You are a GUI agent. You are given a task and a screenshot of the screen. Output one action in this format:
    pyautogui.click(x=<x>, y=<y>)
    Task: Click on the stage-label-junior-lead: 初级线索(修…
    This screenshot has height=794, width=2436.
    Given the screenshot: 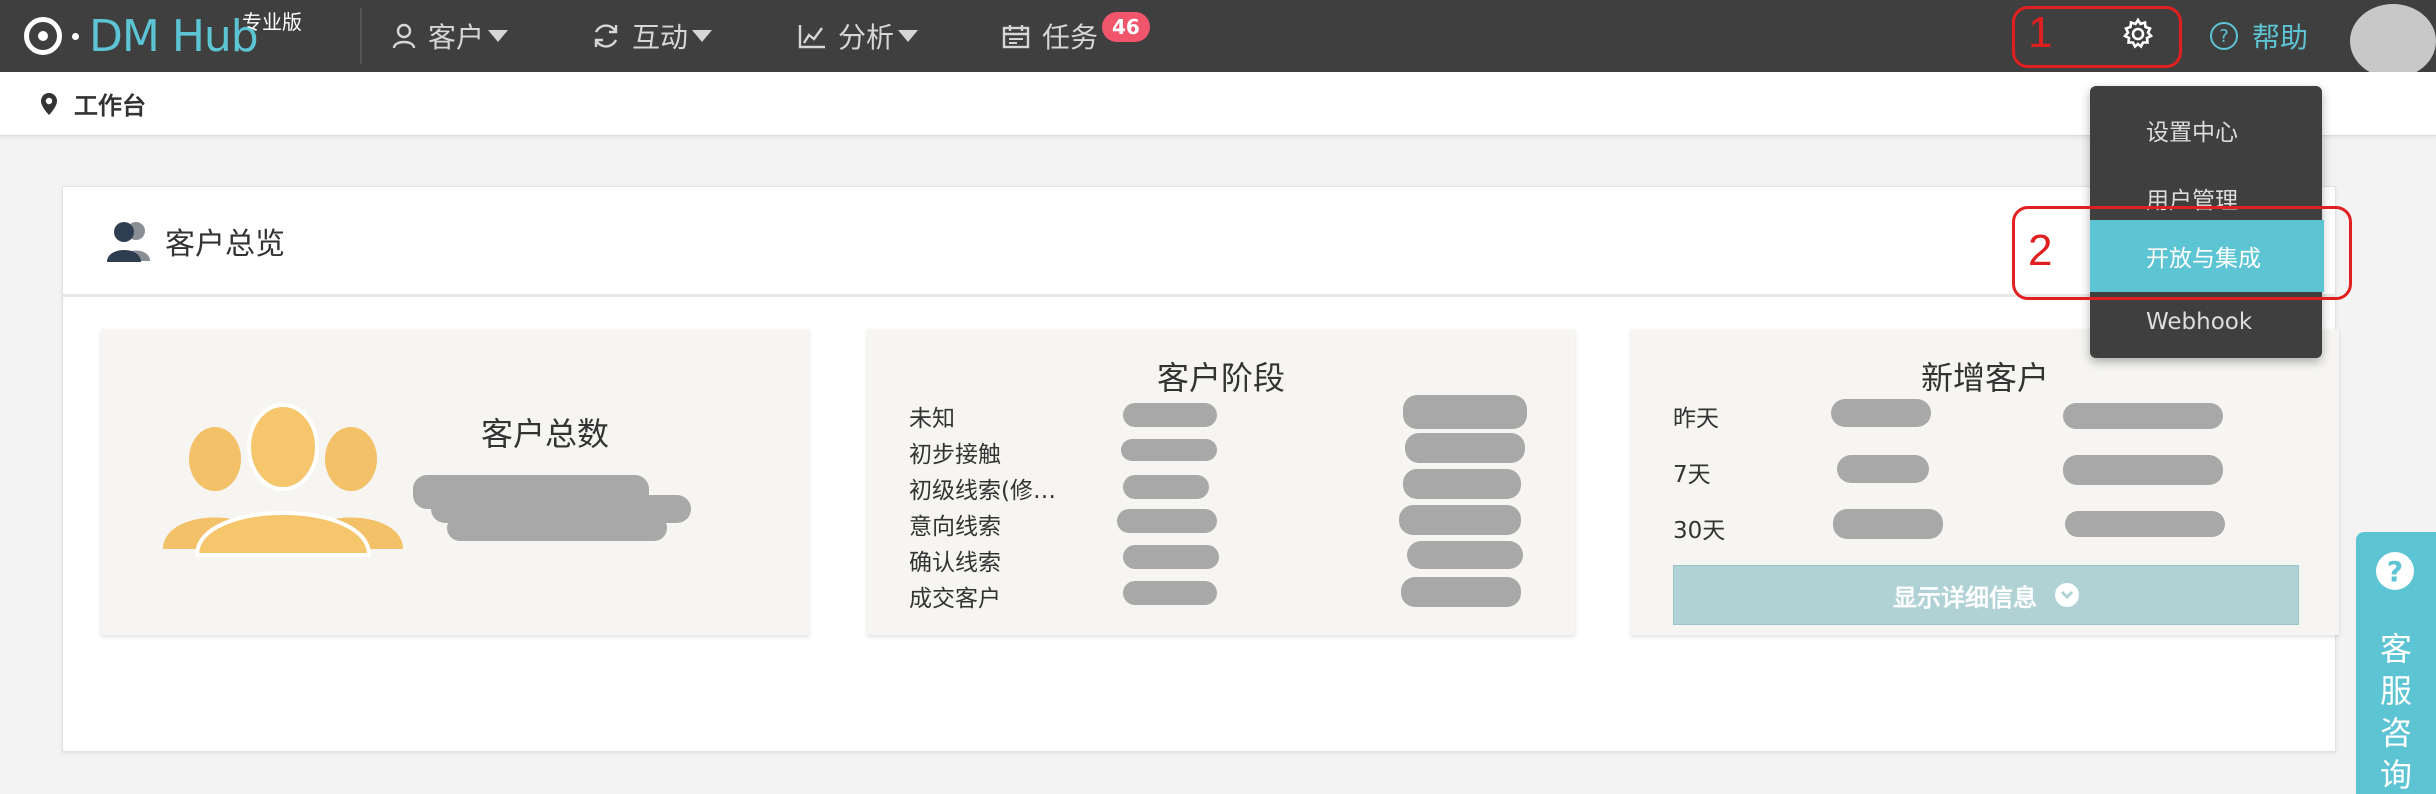 What is the action you would take?
    pyautogui.click(x=982, y=491)
    